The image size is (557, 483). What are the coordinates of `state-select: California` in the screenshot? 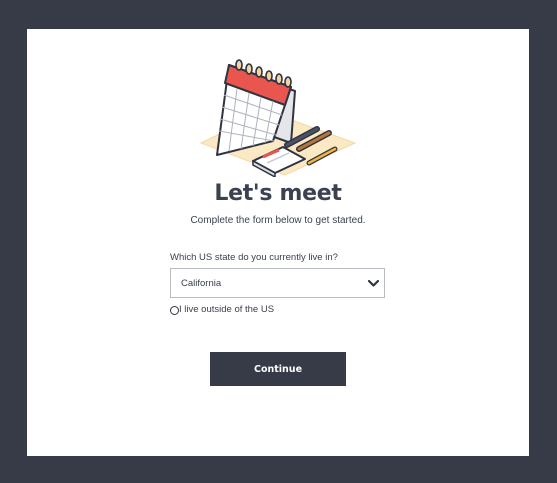 It's located at (277, 283).